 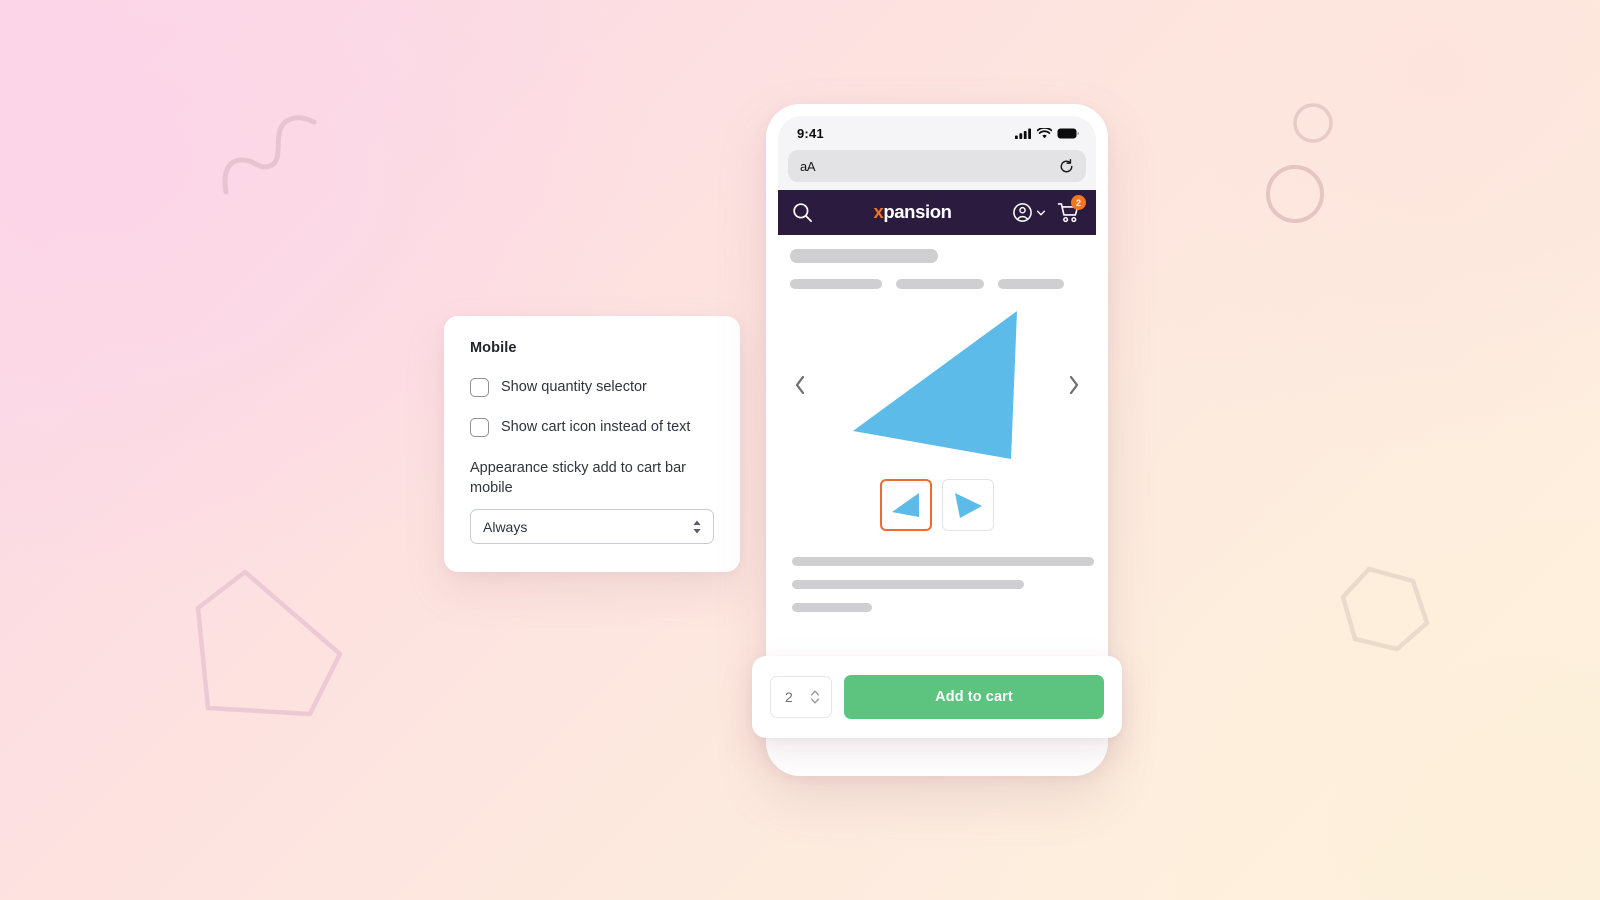 I want to click on battery-icon, so click(x=1068, y=133).